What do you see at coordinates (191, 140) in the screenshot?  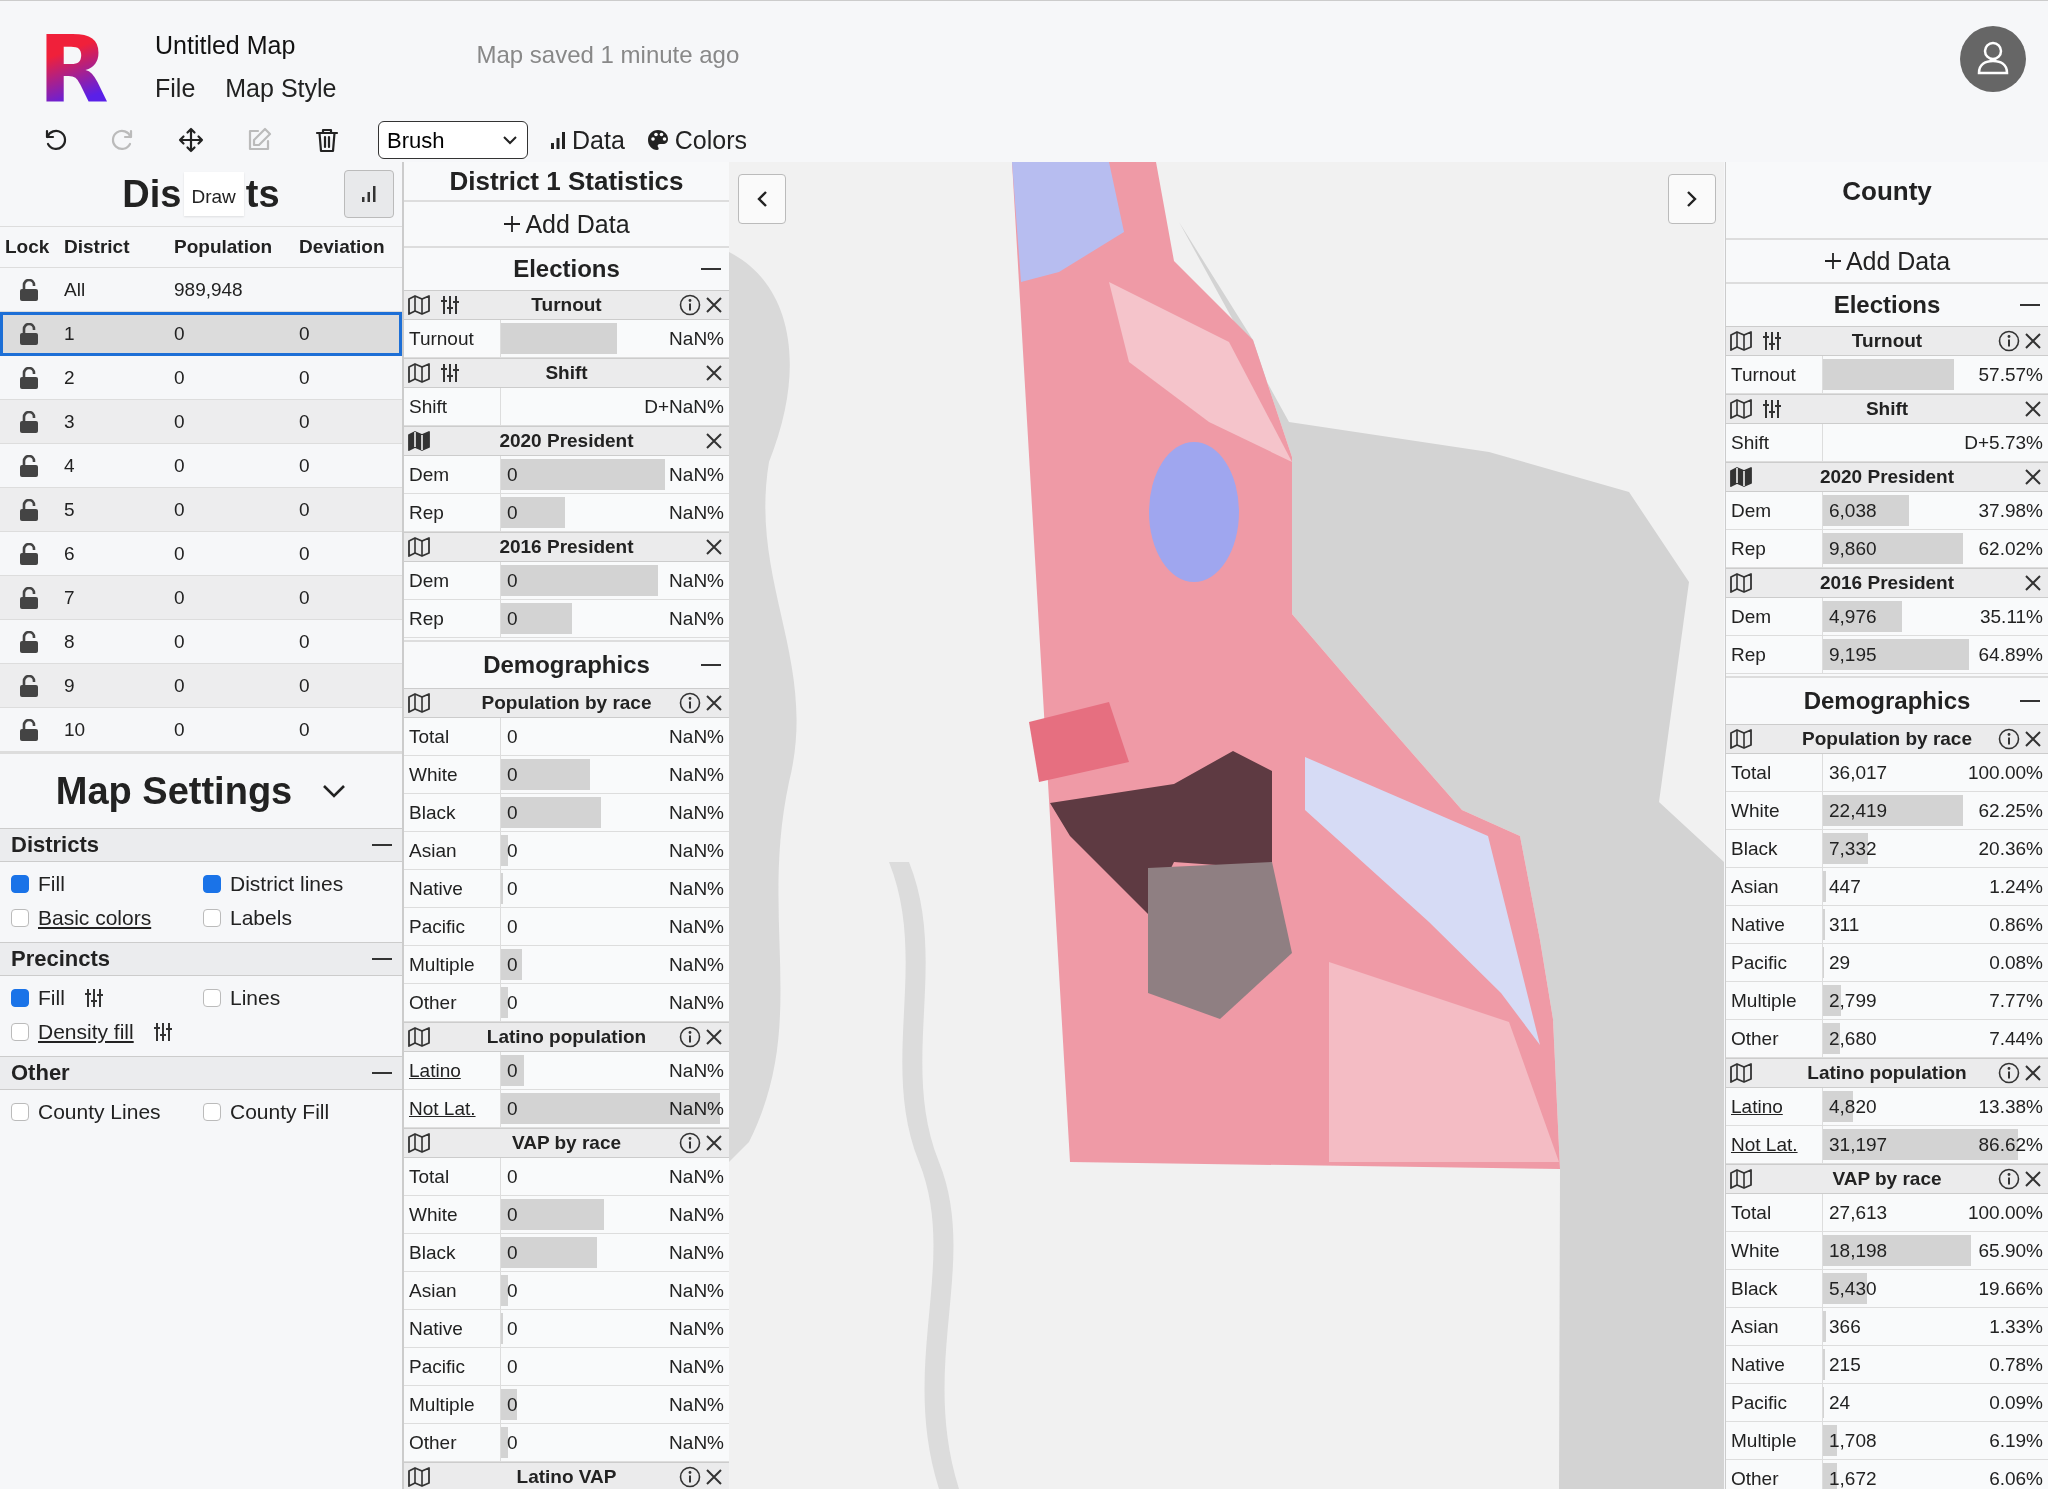 I see `move-icon` at bounding box center [191, 140].